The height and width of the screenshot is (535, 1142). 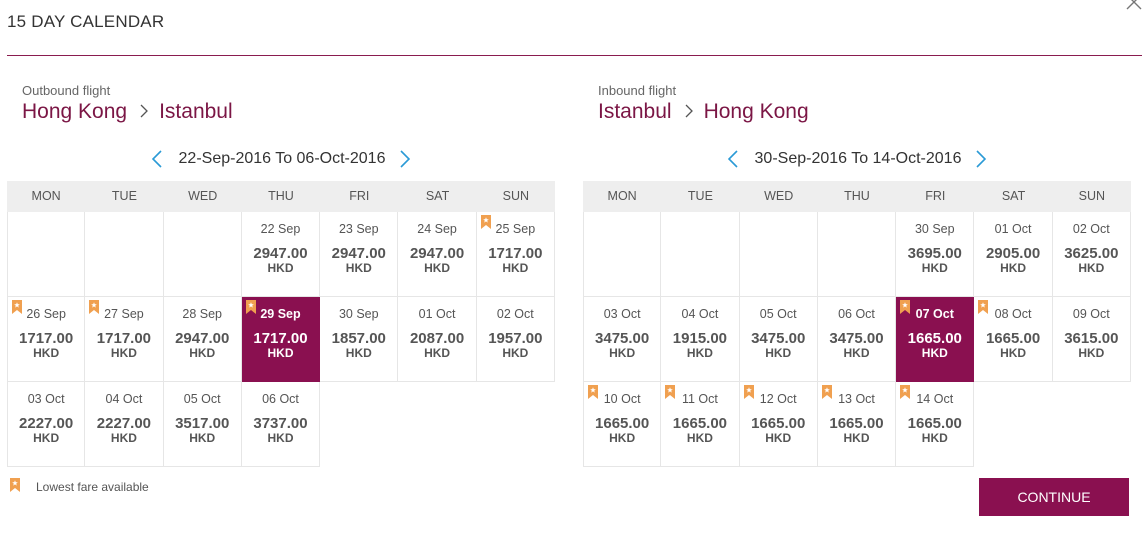 What do you see at coordinates (635, 111) in the screenshot?
I see `inbound-origin: Istanbul` at bounding box center [635, 111].